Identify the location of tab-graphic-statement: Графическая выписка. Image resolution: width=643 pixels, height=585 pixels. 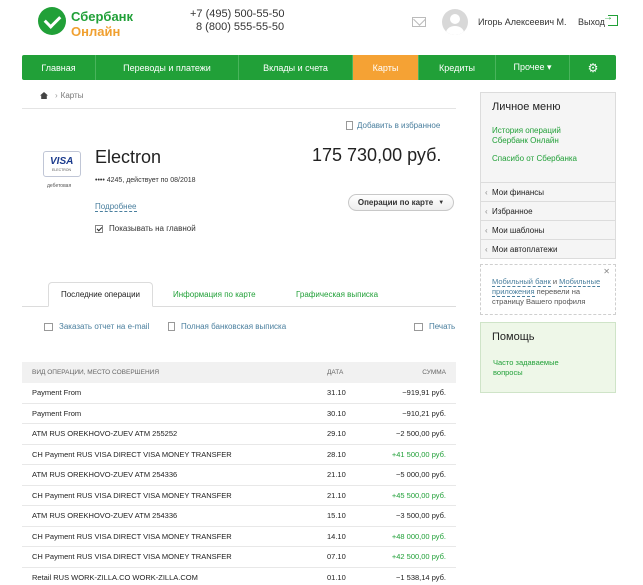
(337, 294).